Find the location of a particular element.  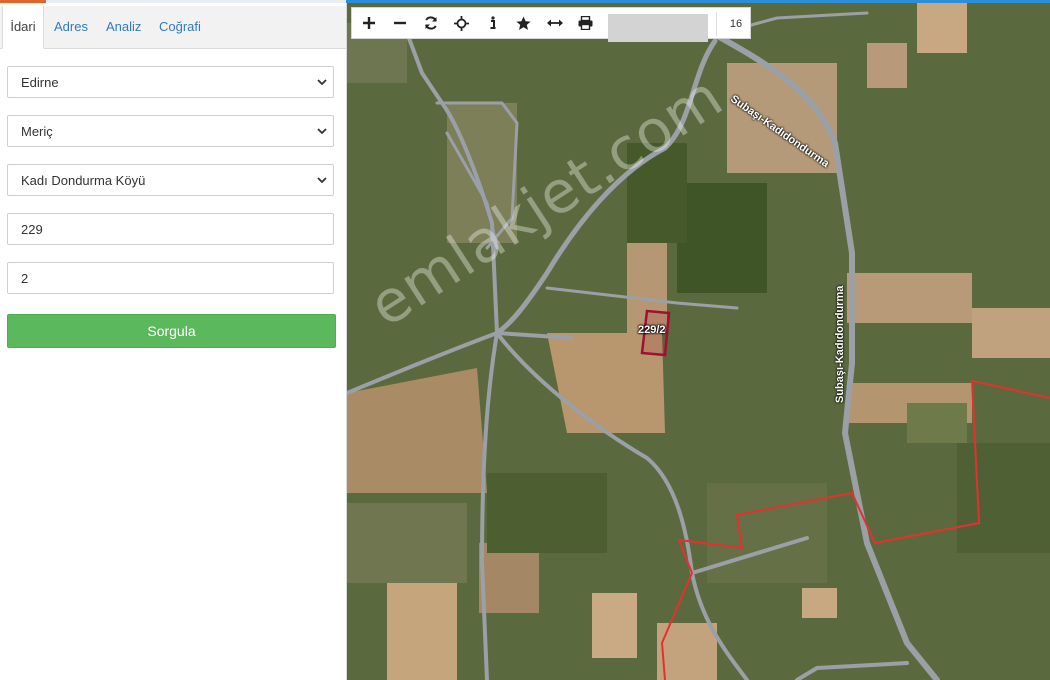

measure-icon is located at coordinates (554, 23).